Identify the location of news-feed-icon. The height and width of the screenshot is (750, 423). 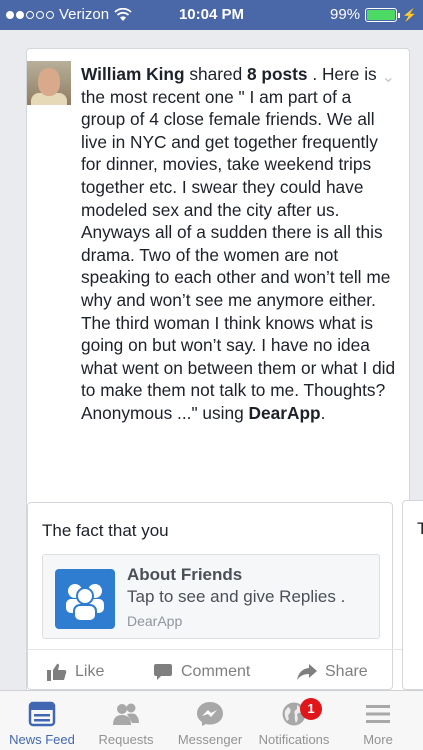
(42, 714).